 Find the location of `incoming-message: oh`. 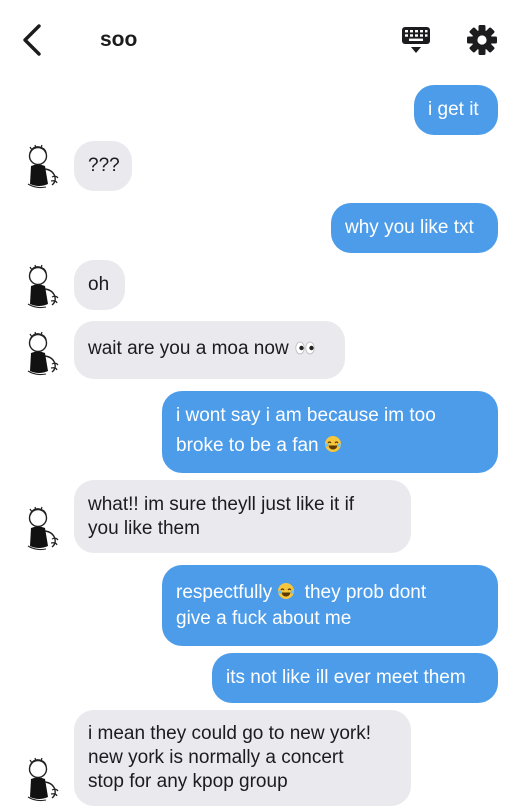

incoming-message: oh is located at coordinates (99, 285).